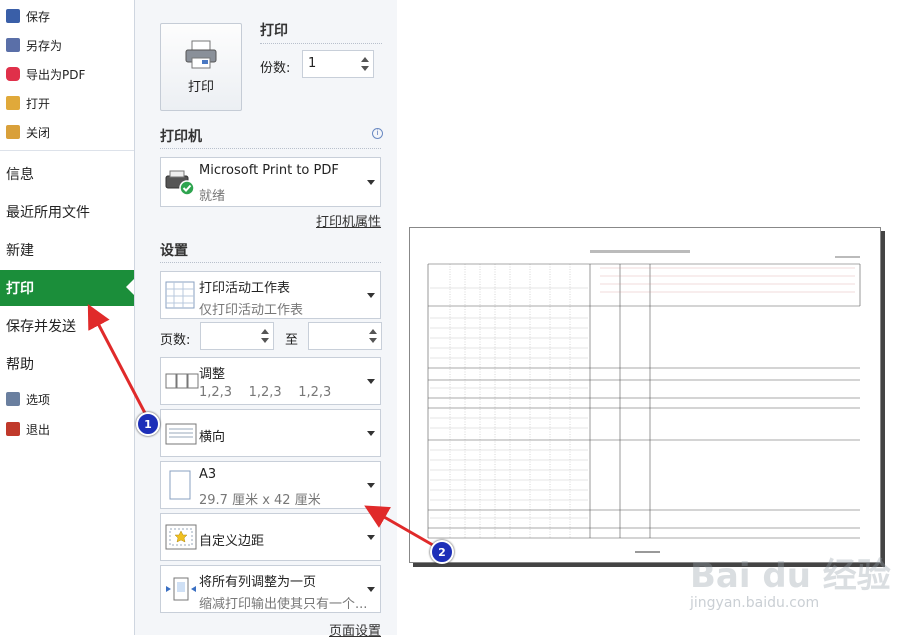  I want to click on annotation-badge-2: 2, so click(442, 552).